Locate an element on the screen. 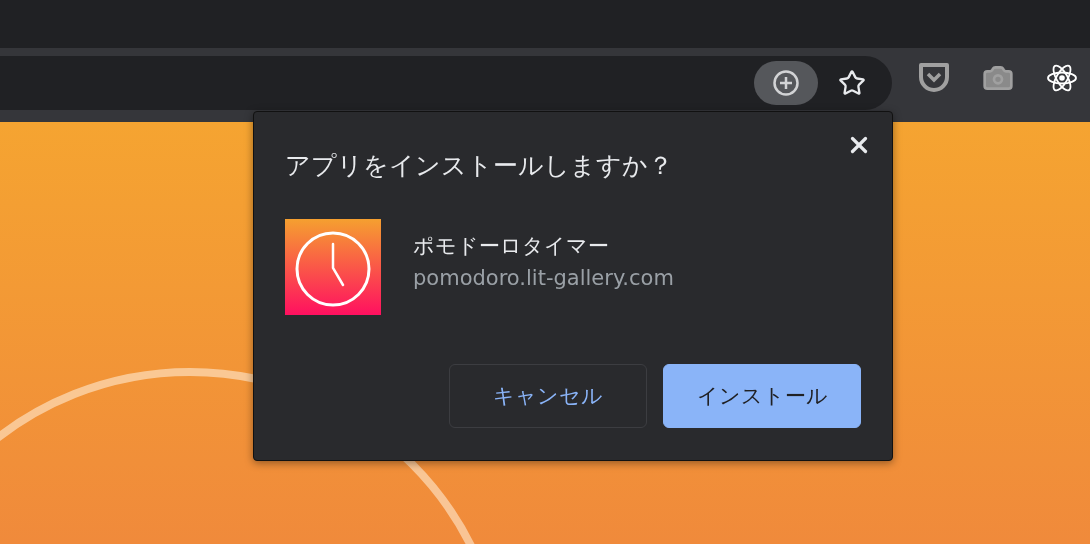 The height and width of the screenshot is (544, 1090). dialog-title: アプリをインストールしますか？ is located at coordinates (479, 166).